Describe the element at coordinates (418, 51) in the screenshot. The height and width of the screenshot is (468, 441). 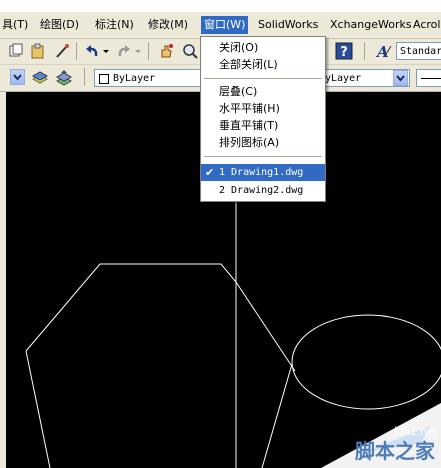
I see `text-style-combo: Standar` at that location.